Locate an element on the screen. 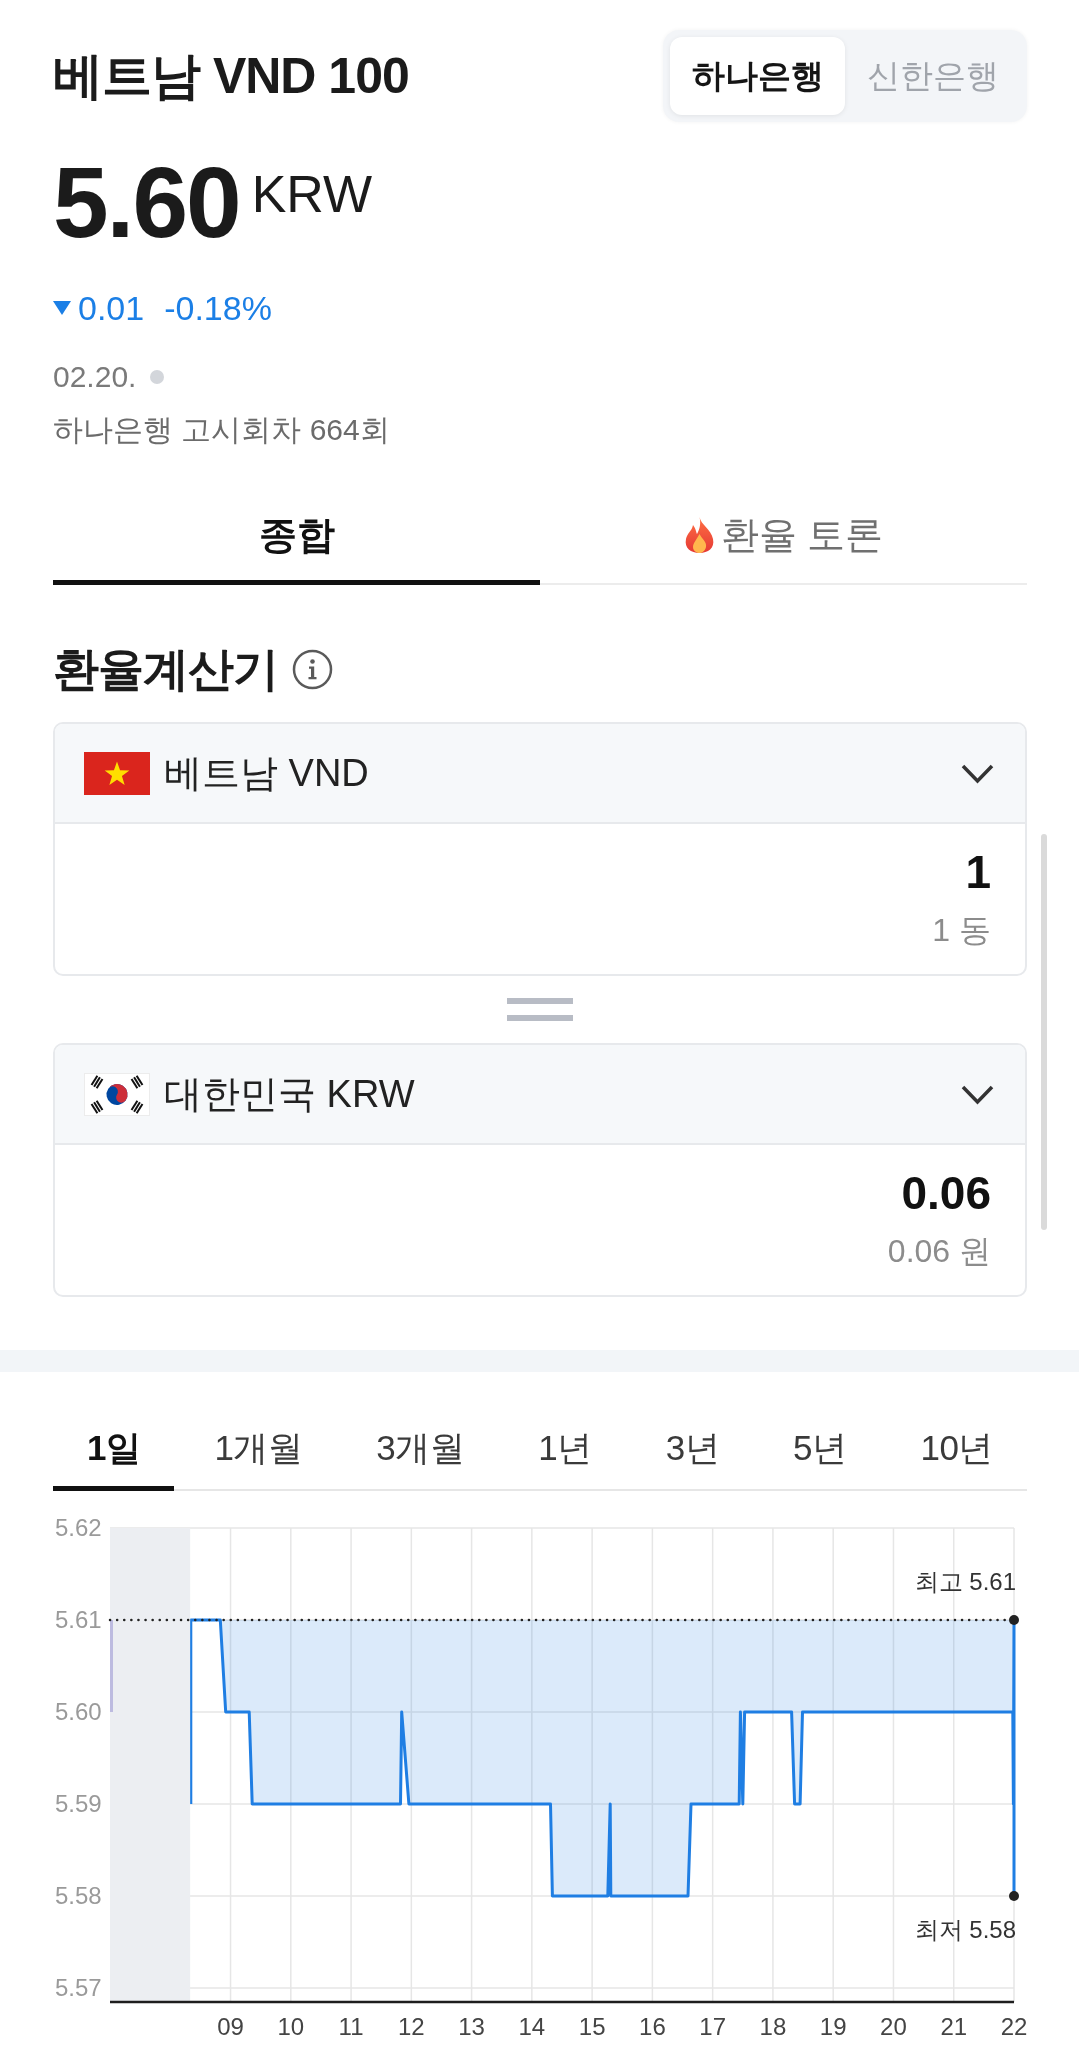  status-dot-icon is located at coordinates (157, 377).